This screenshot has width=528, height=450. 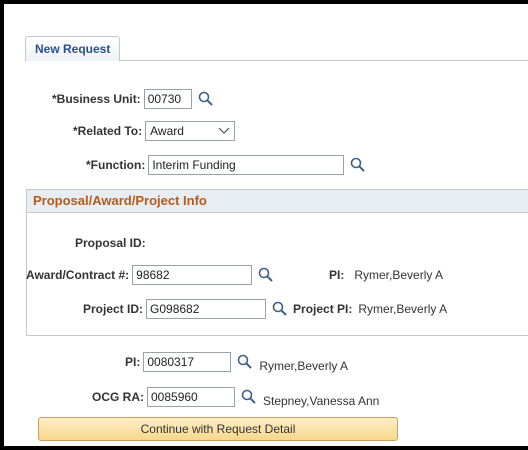 I want to click on related-to-label: *Related To:, so click(x=108, y=131).